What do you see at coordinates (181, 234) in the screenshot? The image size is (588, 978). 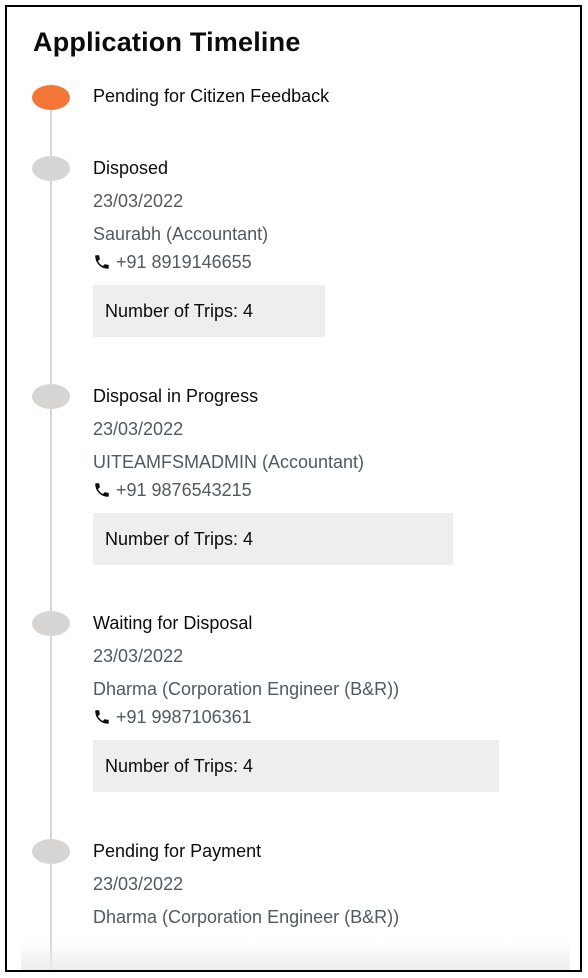 I see `timeline-assignee: Saurabh (Accountant)` at bounding box center [181, 234].